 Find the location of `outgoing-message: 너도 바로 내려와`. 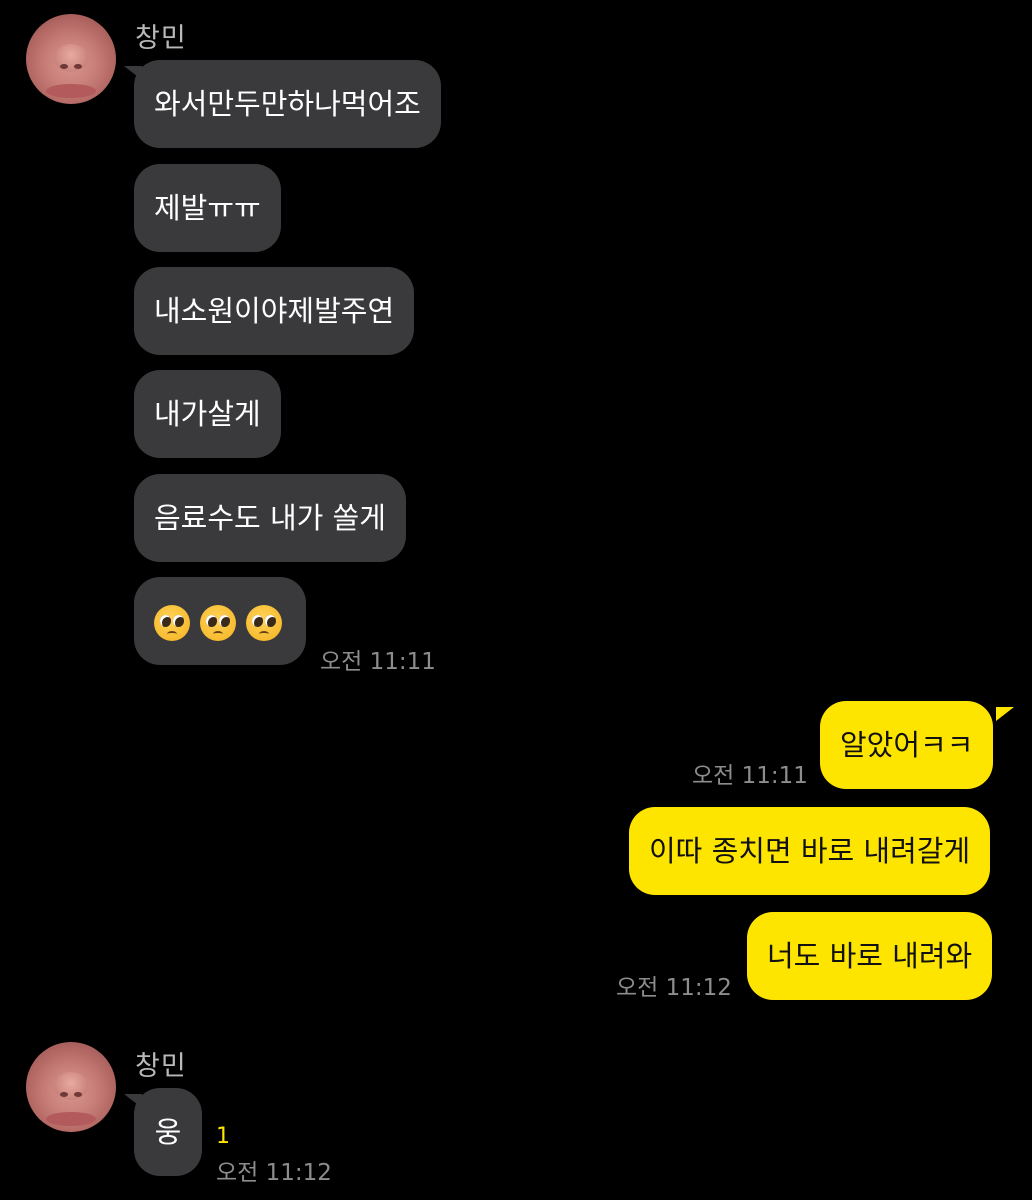

outgoing-message: 너도 바로 내려와 is located at coordinates (870, 956).